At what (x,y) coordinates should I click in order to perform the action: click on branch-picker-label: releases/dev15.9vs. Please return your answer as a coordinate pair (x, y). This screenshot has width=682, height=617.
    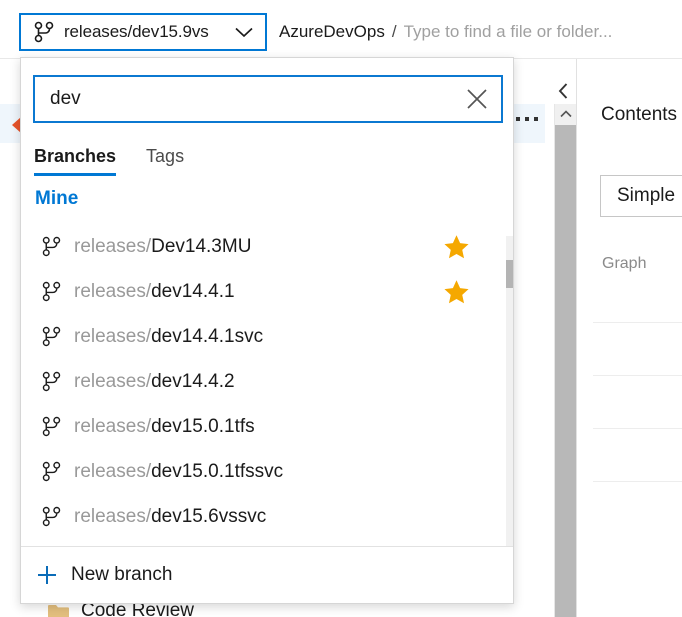
    Looking at the image, I should click on (136, 31).